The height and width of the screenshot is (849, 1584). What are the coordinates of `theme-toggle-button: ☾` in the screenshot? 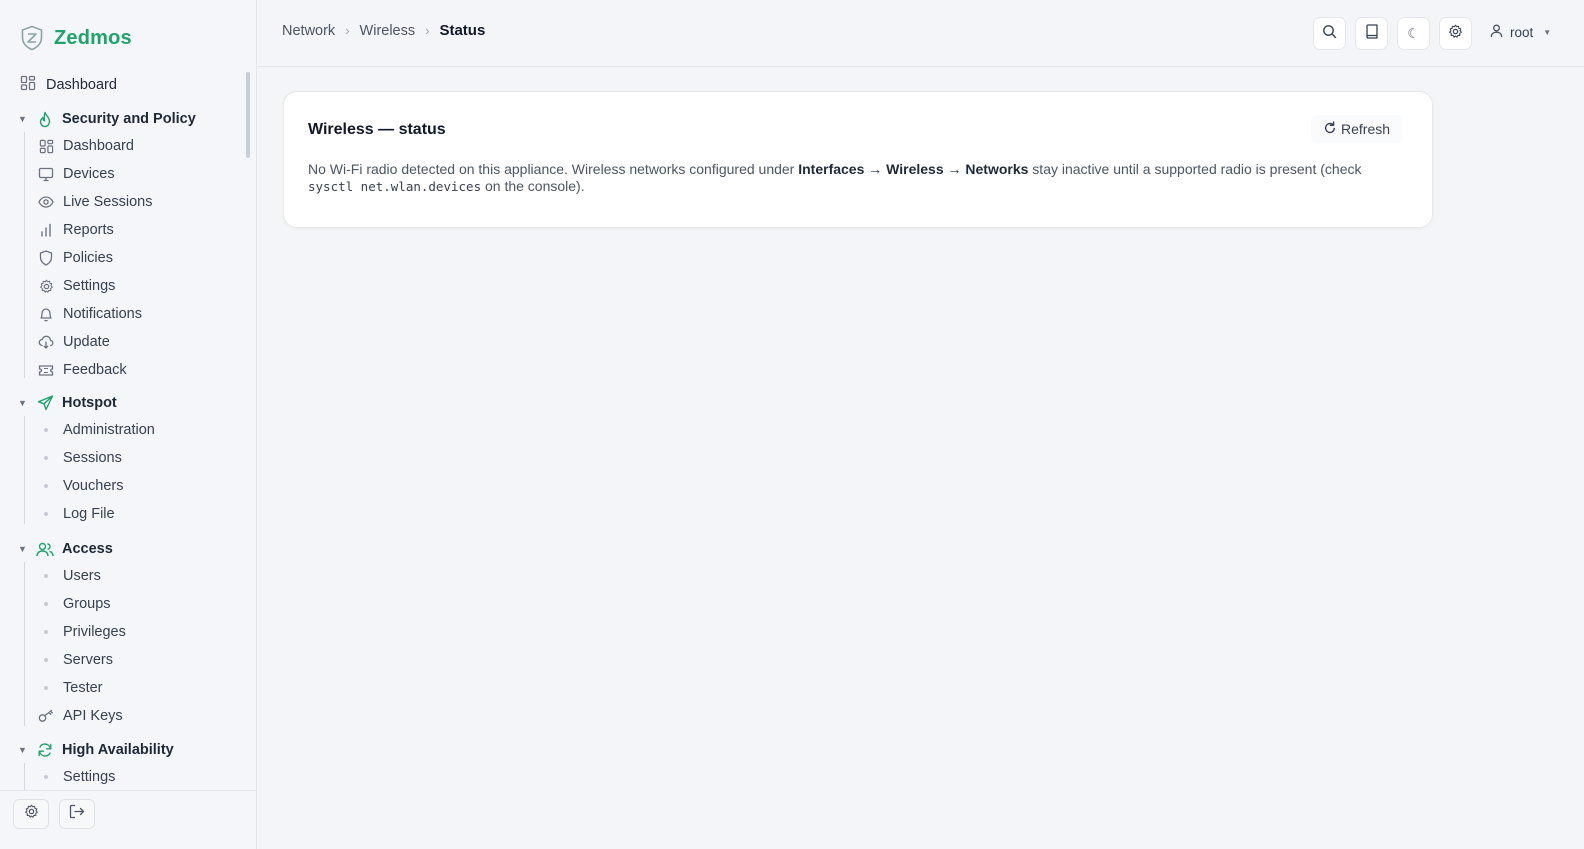 It's located at (1413, 33).